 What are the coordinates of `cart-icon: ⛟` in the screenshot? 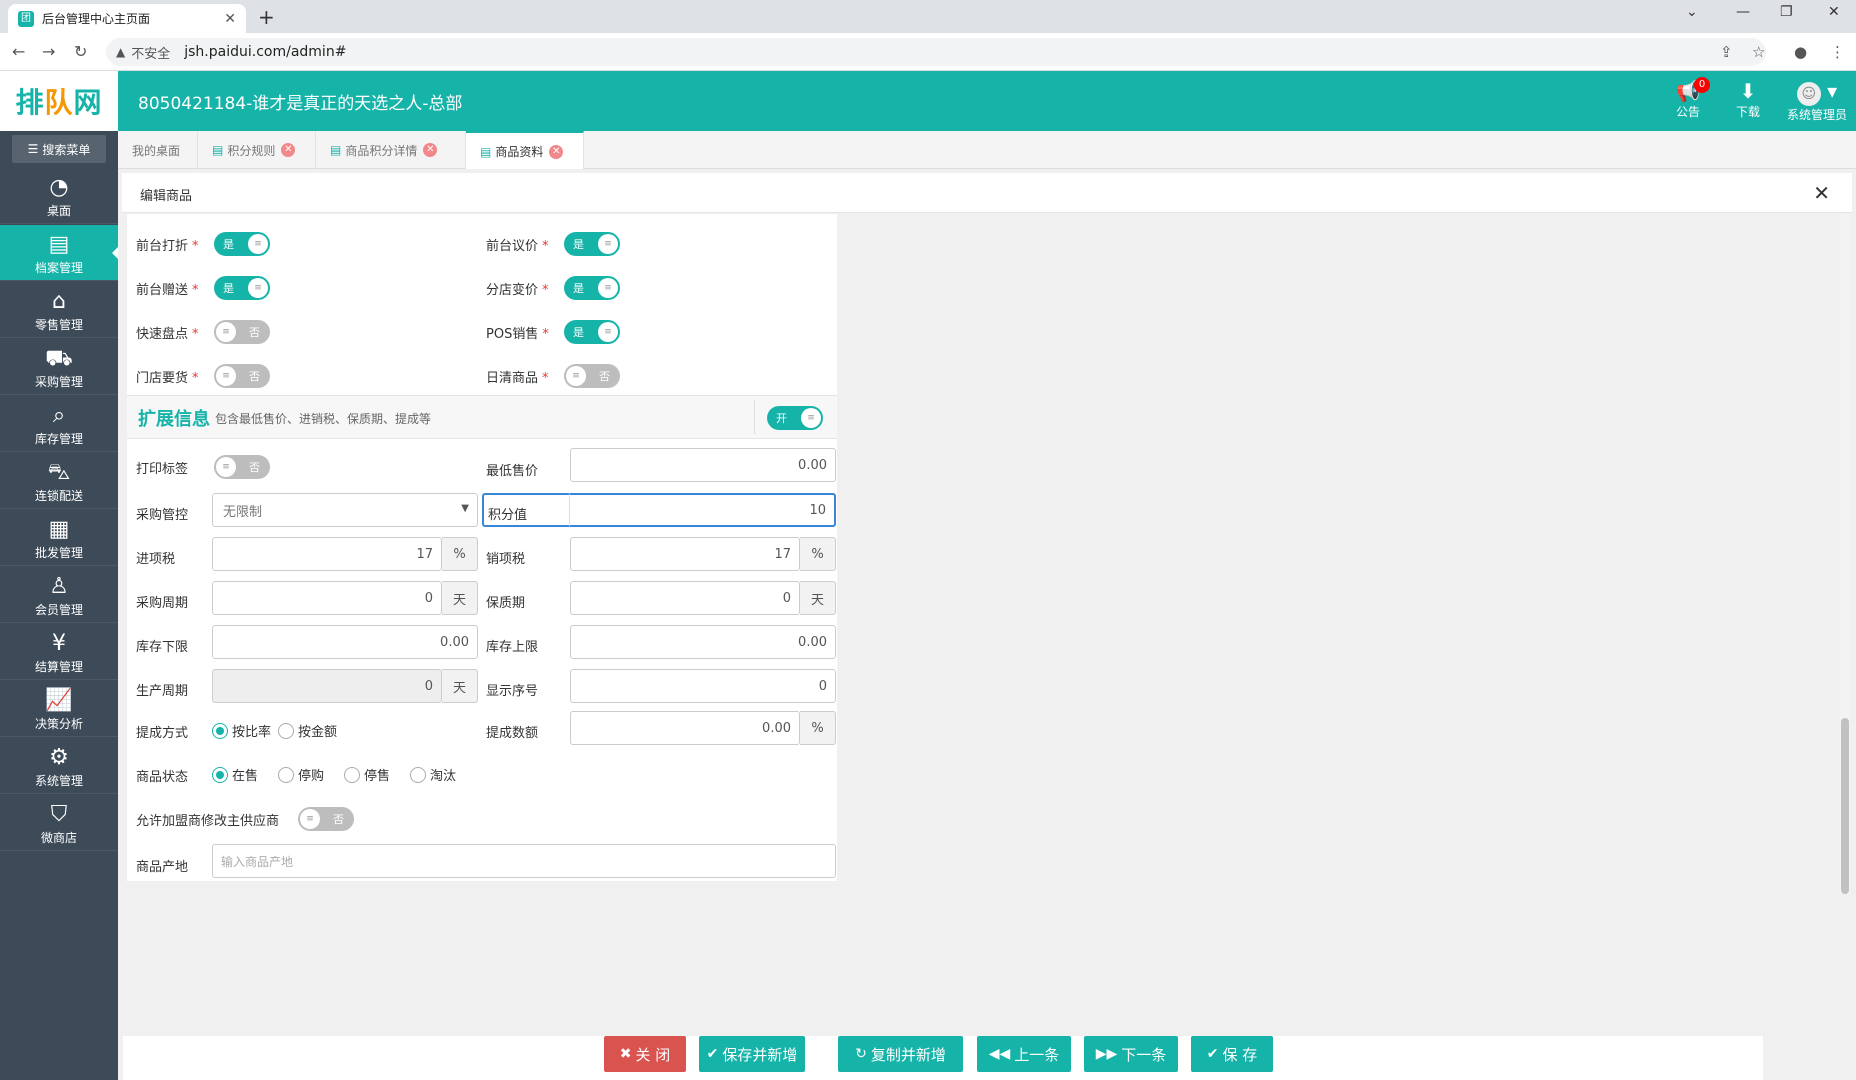 It's located at (59, 358).